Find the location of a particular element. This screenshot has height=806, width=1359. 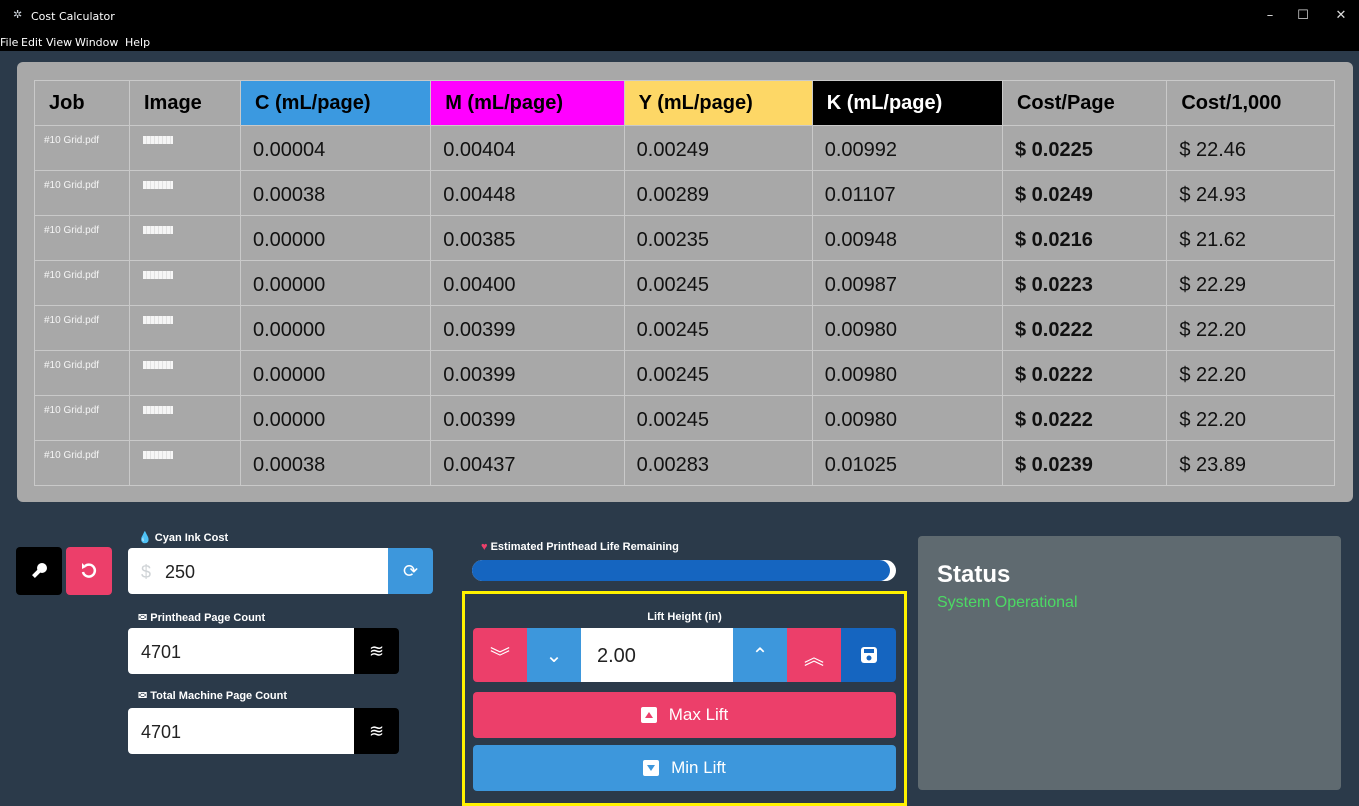

menu-help: Help is located at coordinates (137, 42).